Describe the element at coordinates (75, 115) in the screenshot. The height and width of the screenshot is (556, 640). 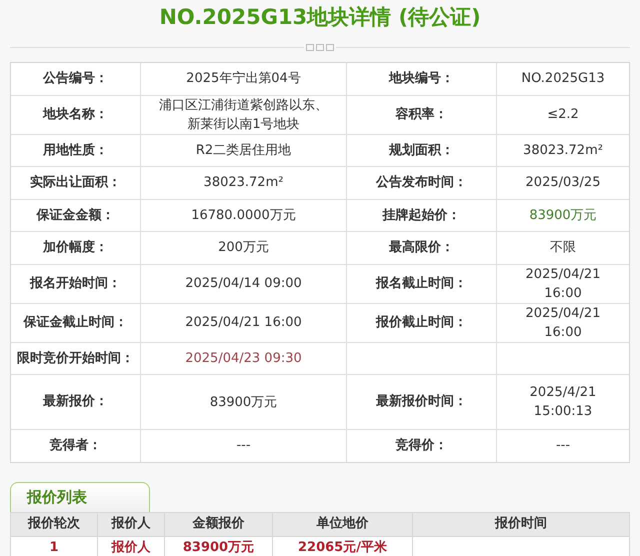
I see `field-label: 地块名称：` at that location.